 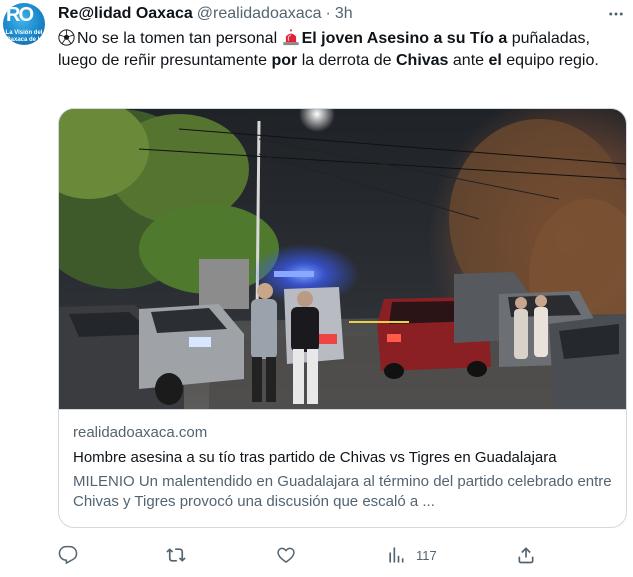 I want to click on text-segment-9: equipo regio., so click(x=550, y=60).